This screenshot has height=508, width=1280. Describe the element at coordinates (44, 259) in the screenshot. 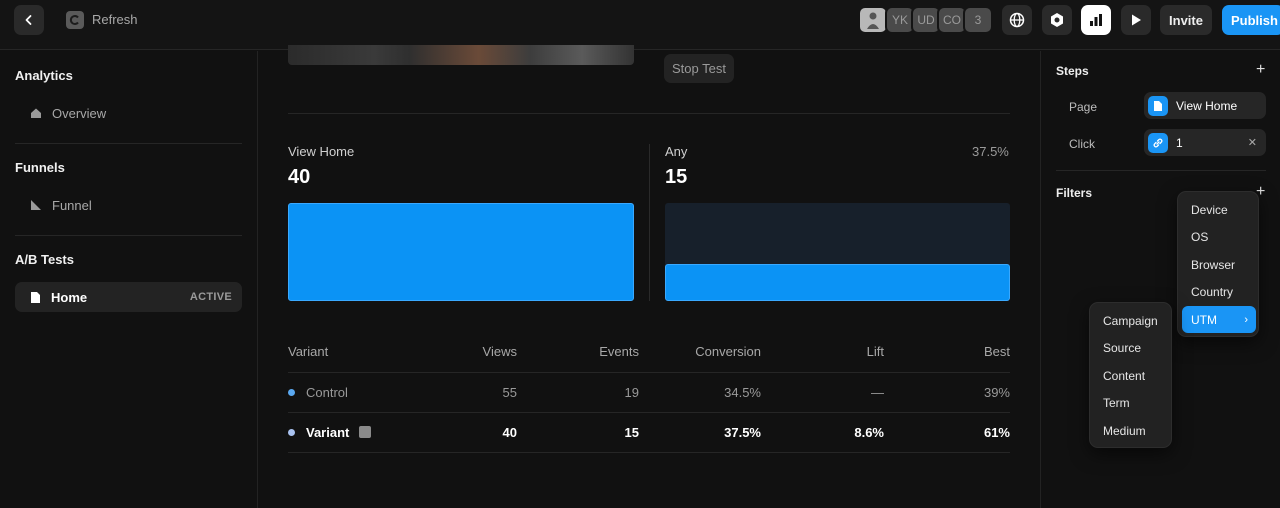

I see `section-title-ab-tests: A/B Tests` at that location.